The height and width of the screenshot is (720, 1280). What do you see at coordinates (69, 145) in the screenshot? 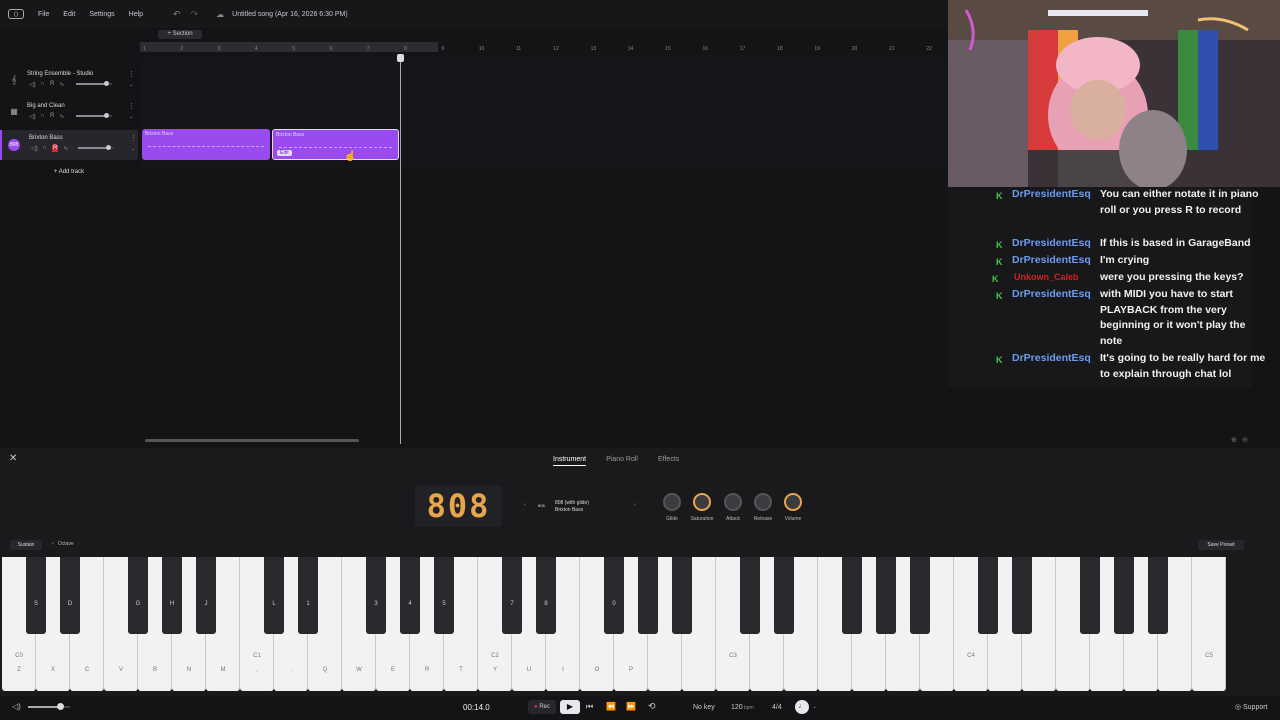
I see `track-row-selected: 808 Brixton Bass ◁) ∩ R ∿ ⋮ ⌄` at bounding box center [69, 145].